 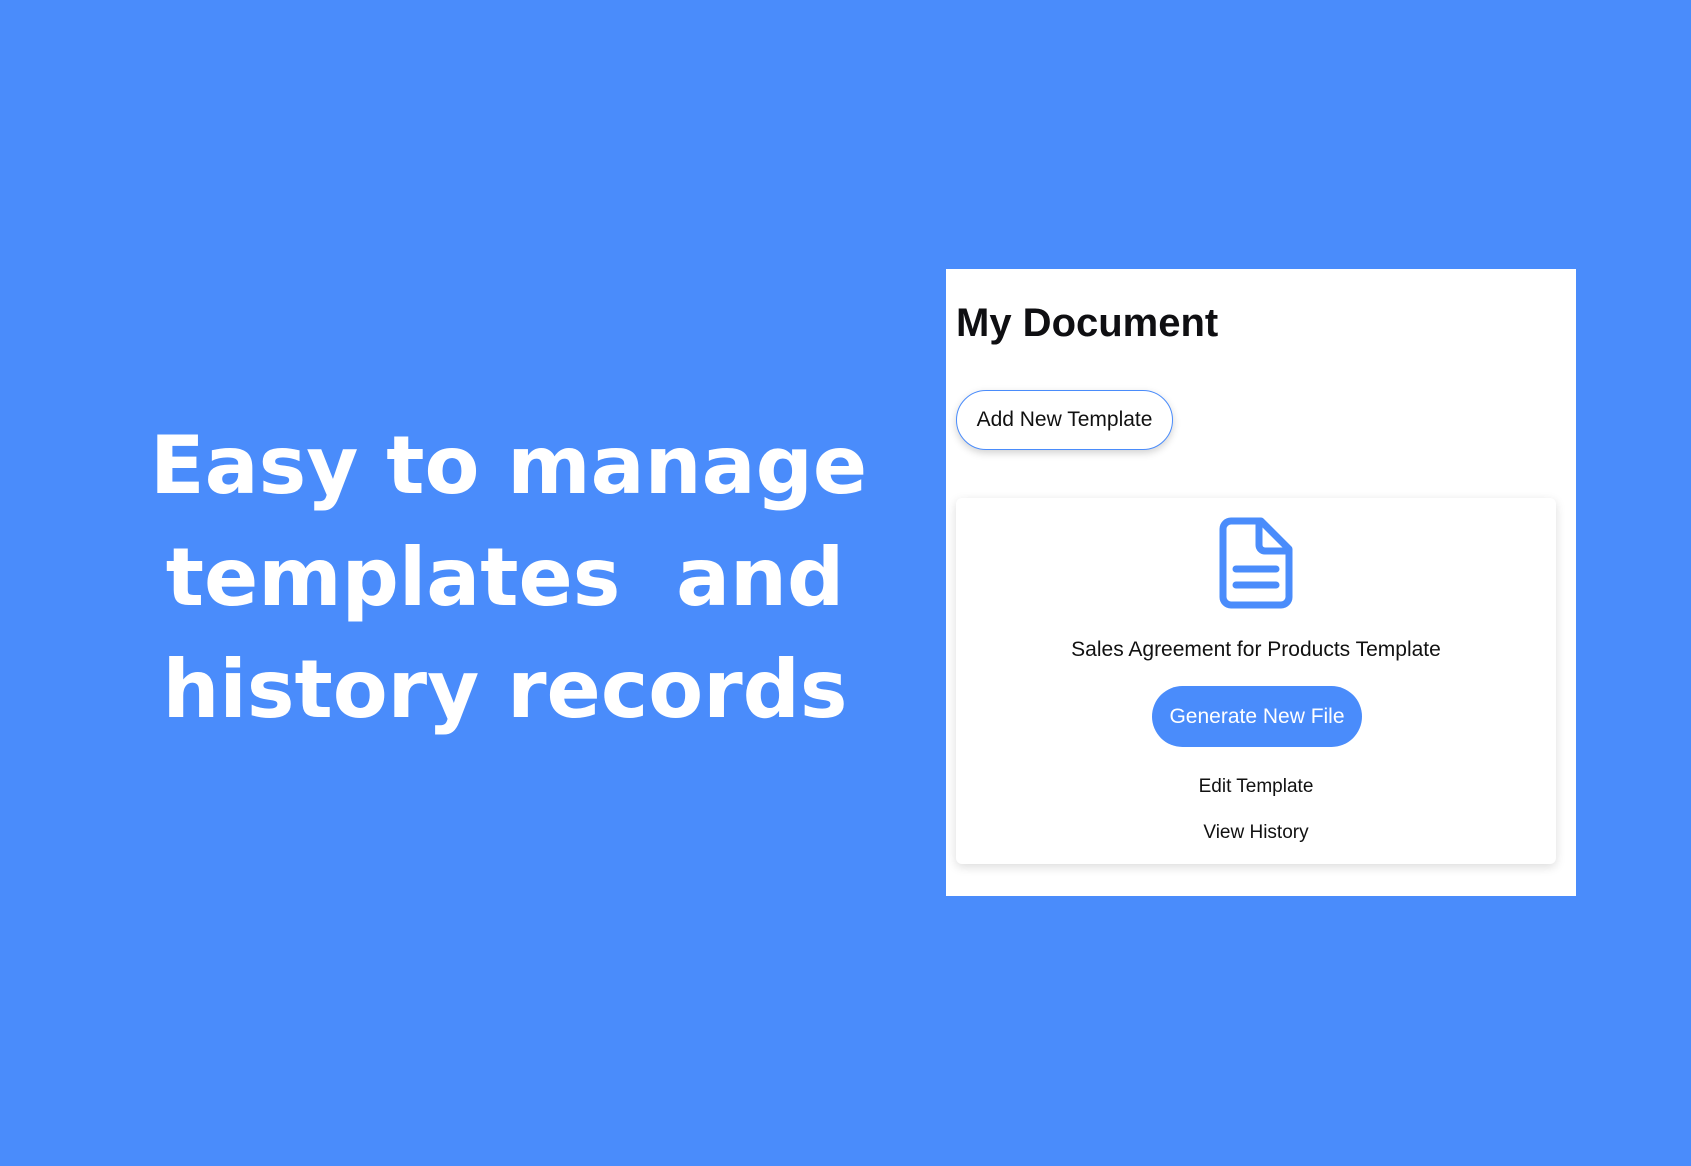 What do you see at coordinates (1256, 563) in the screenshot?
I see `document-icon` at bounding box center [1256, 563].